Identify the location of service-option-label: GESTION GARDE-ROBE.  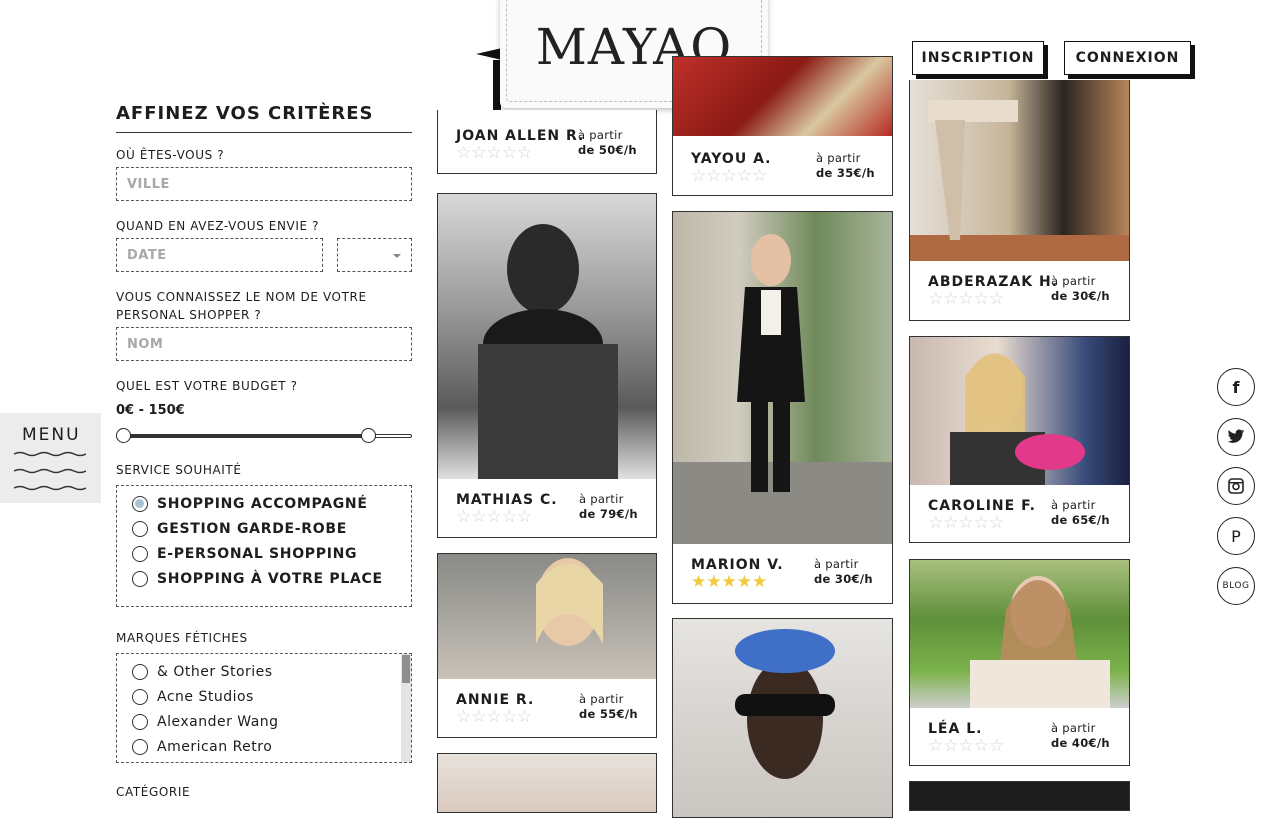
(252, 529).